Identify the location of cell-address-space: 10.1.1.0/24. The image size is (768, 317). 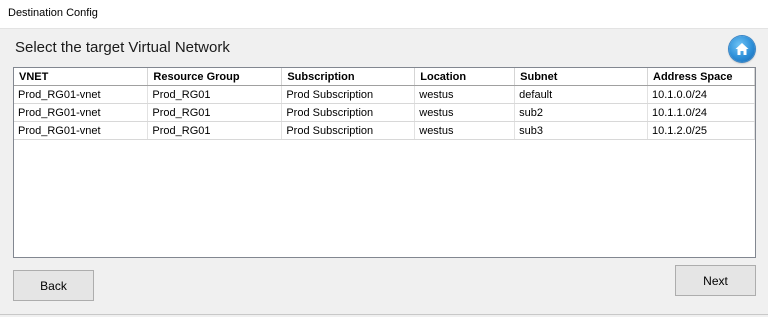
(701, 112).